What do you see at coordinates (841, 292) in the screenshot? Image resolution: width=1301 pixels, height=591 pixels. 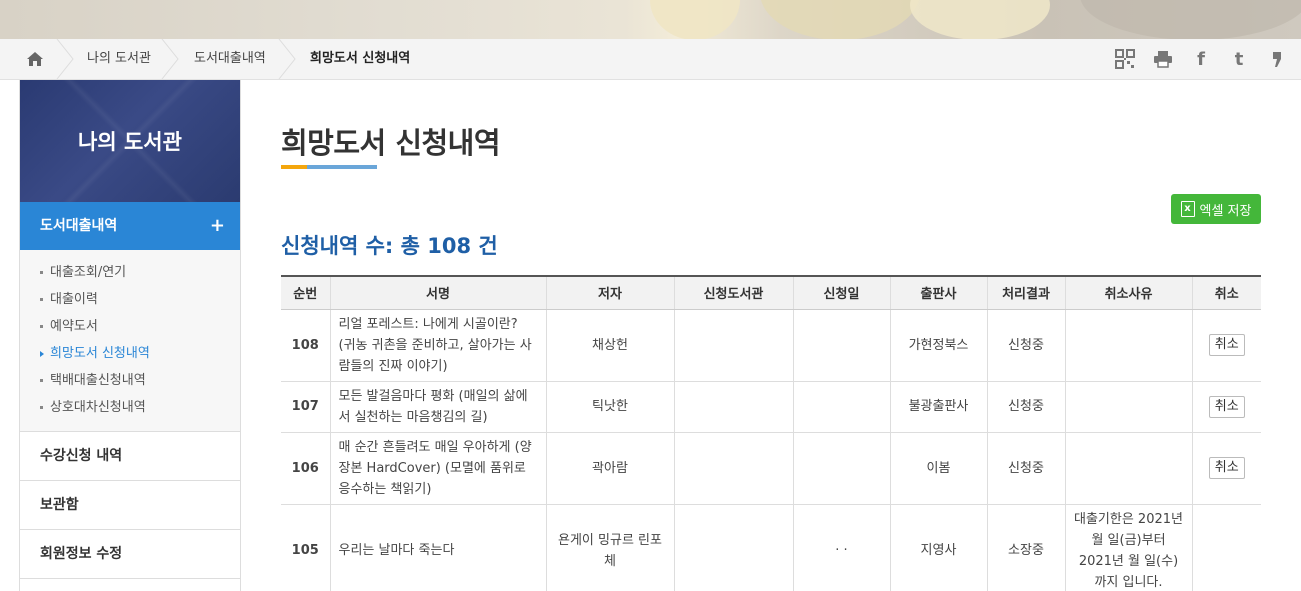 I see `column-header: 신청일` at bounding box center [841, 292].